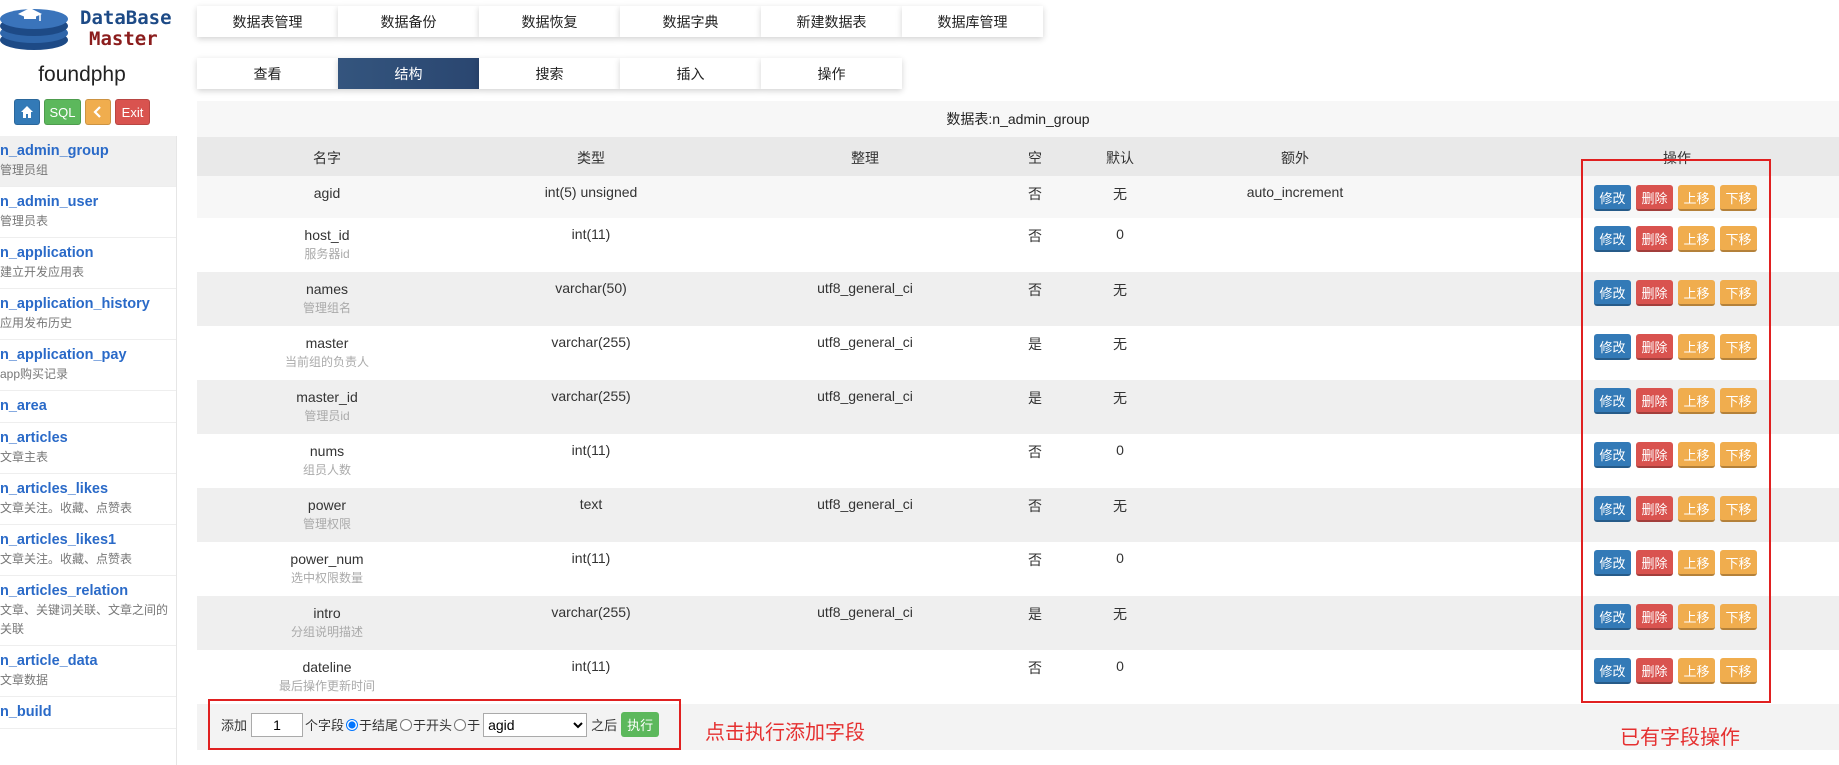  Describe the element at coordinates (327, 406) in the screenshot. I see `cell-name: master_id 管理员id` at that location.